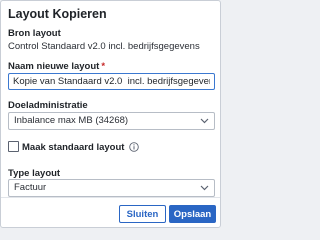  Describe the element at coordinates (34, 173) in the screenshot. I see `layout-type-label: Type layout` at that location.